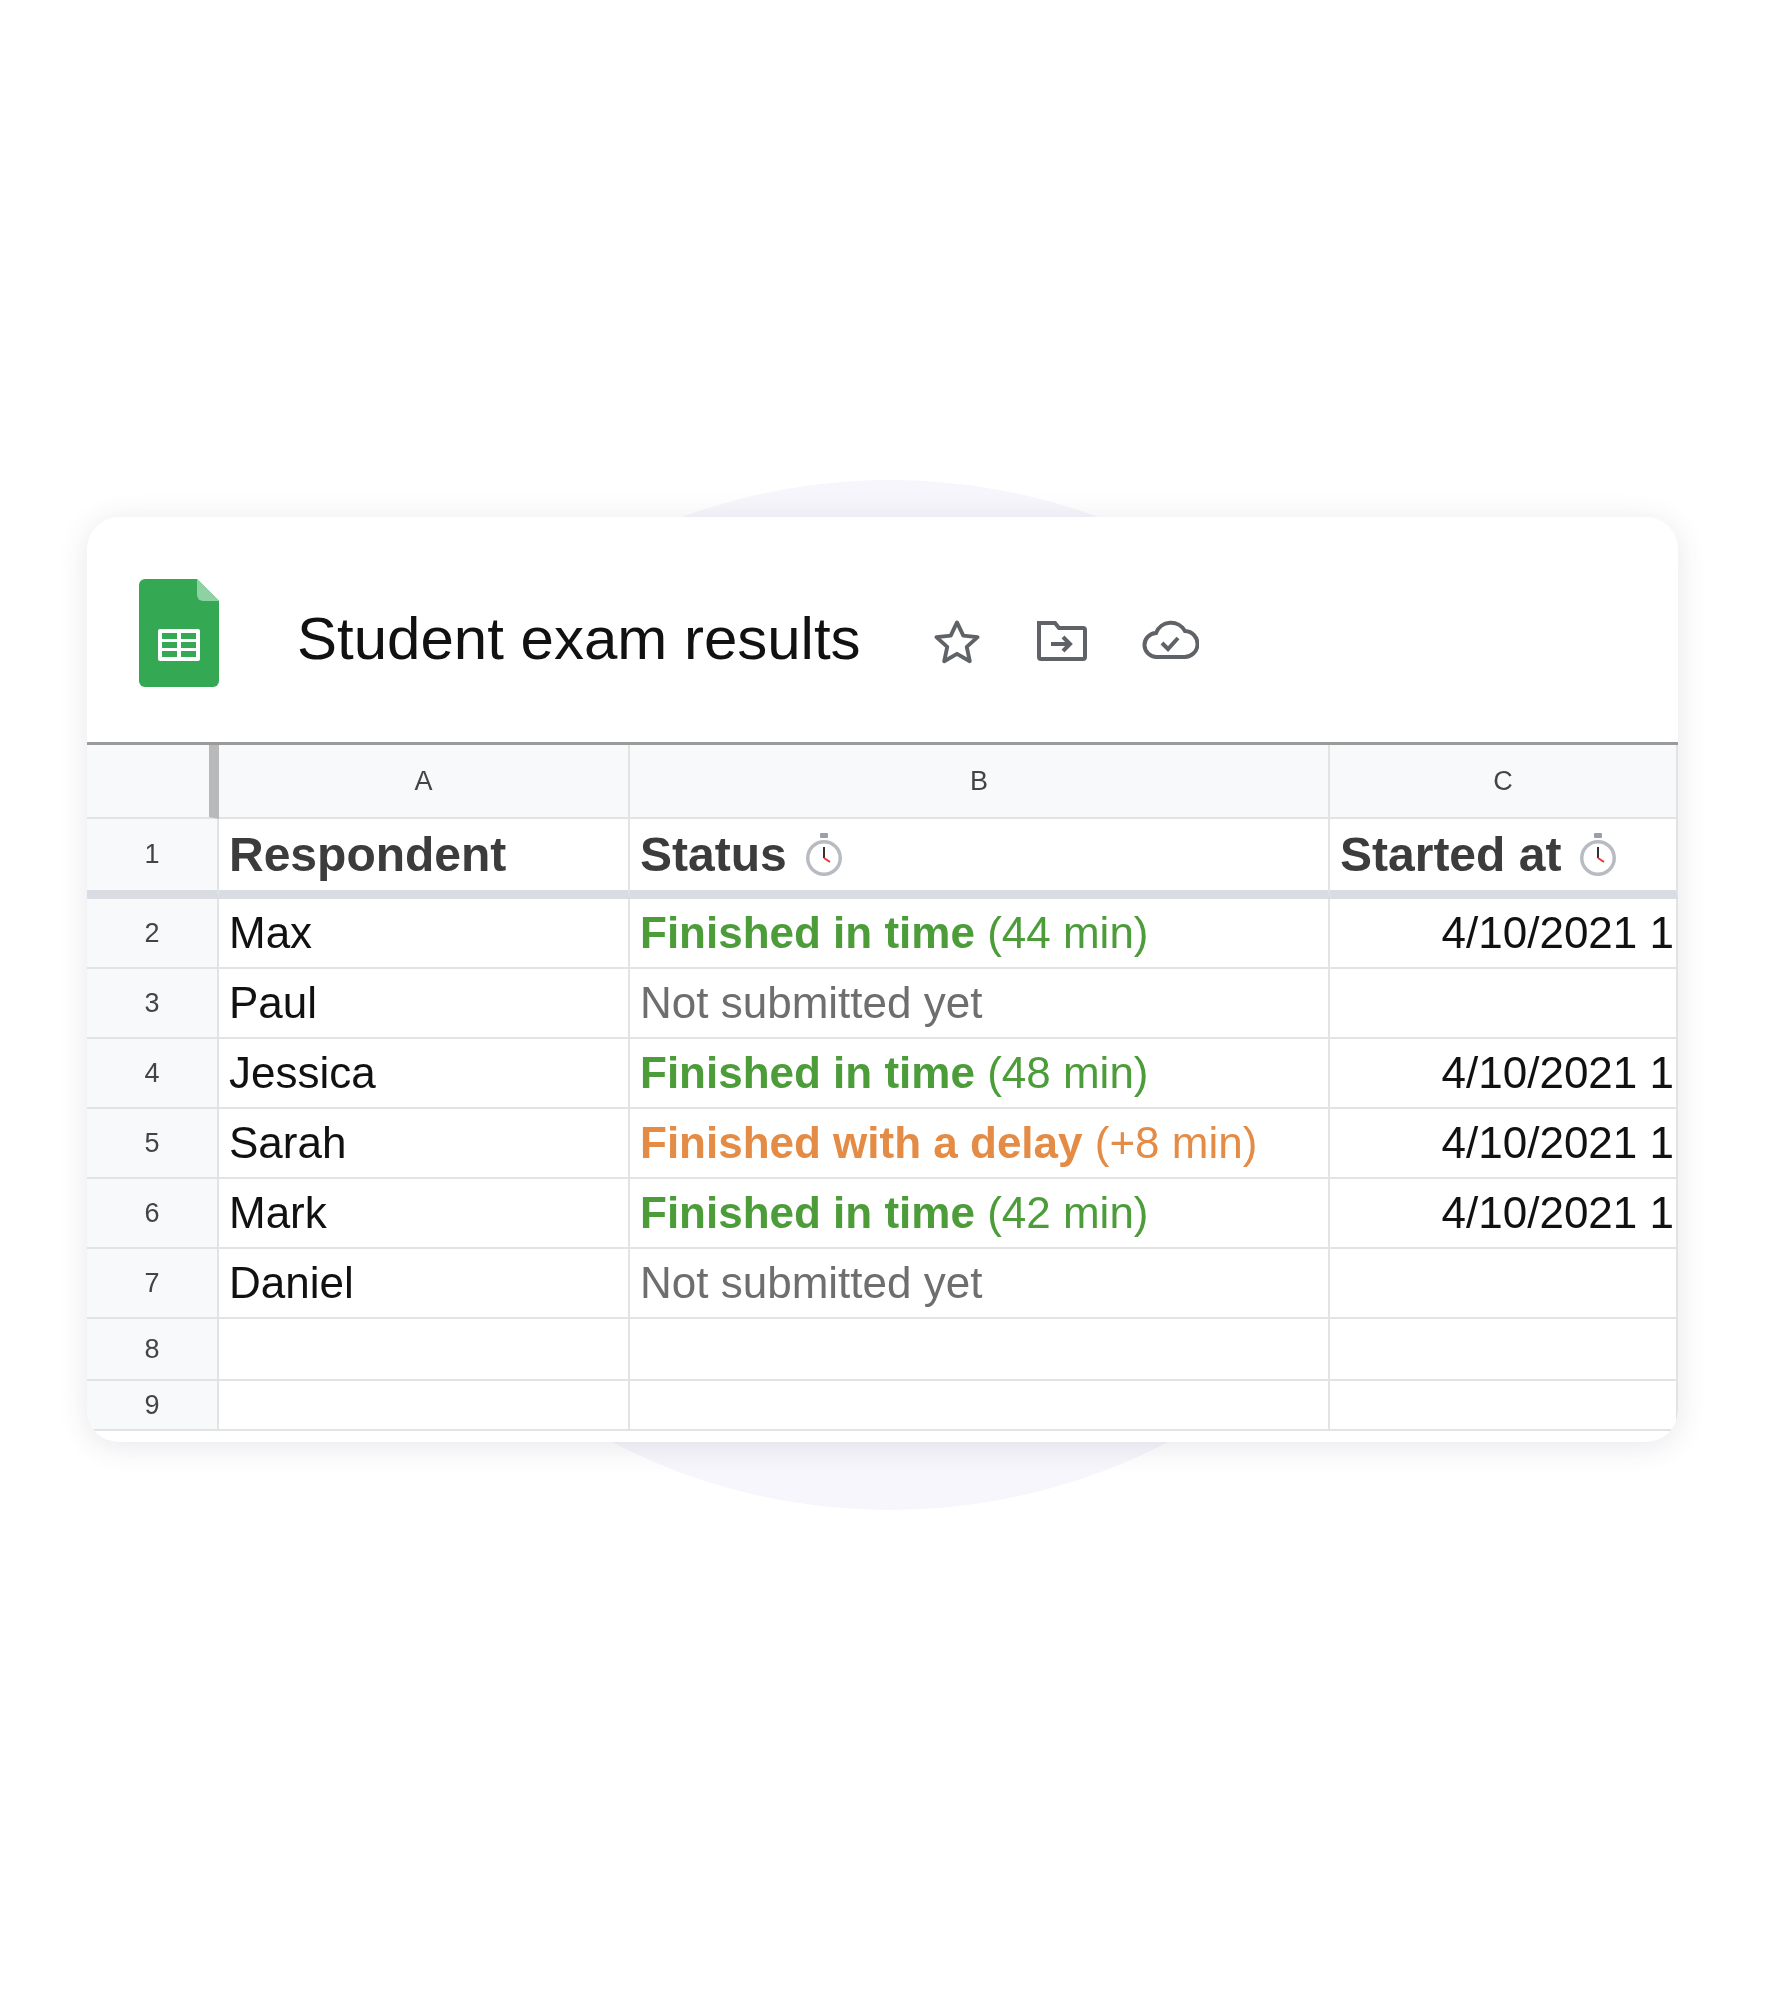 This screenshot has height=2000, width=1767. I want to click on row-number: 9, so click(153, 1406).